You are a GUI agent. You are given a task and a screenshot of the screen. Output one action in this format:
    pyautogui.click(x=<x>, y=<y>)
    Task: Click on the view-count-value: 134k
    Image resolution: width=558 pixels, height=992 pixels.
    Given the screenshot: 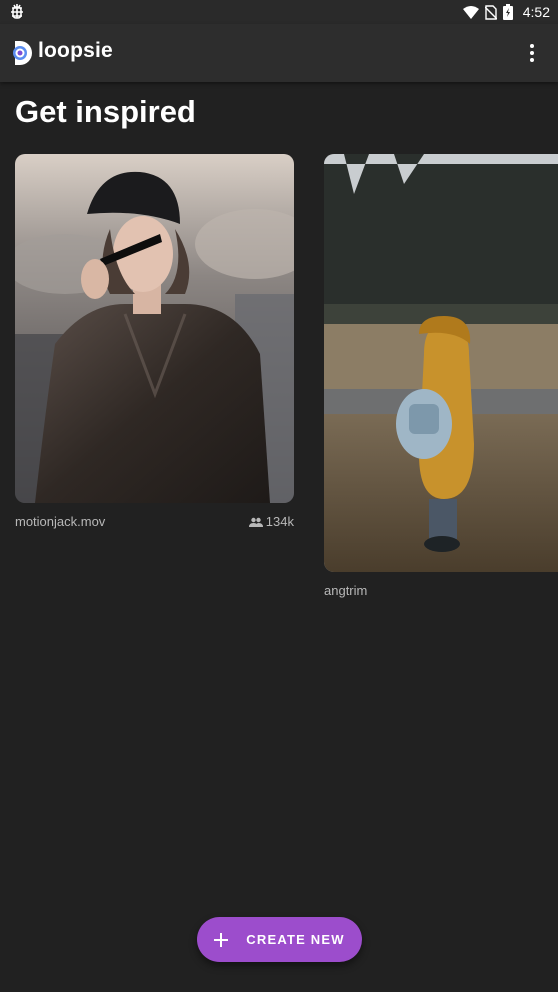 What is the action you would take?
    pyautogui.click(x=279, y=521)
    